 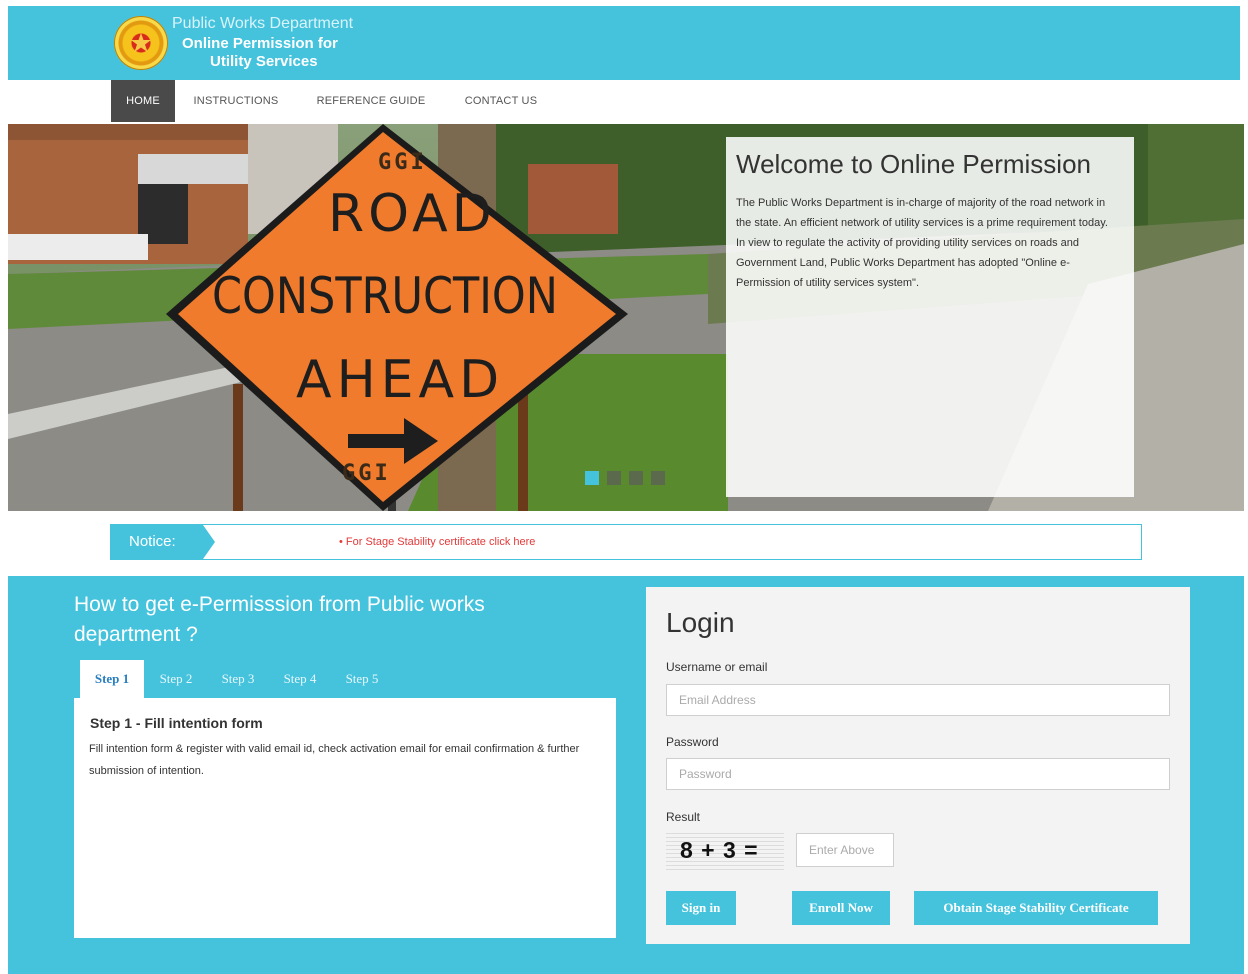 I want to click on notice-label: Notice:, so click(x=157, y=542).